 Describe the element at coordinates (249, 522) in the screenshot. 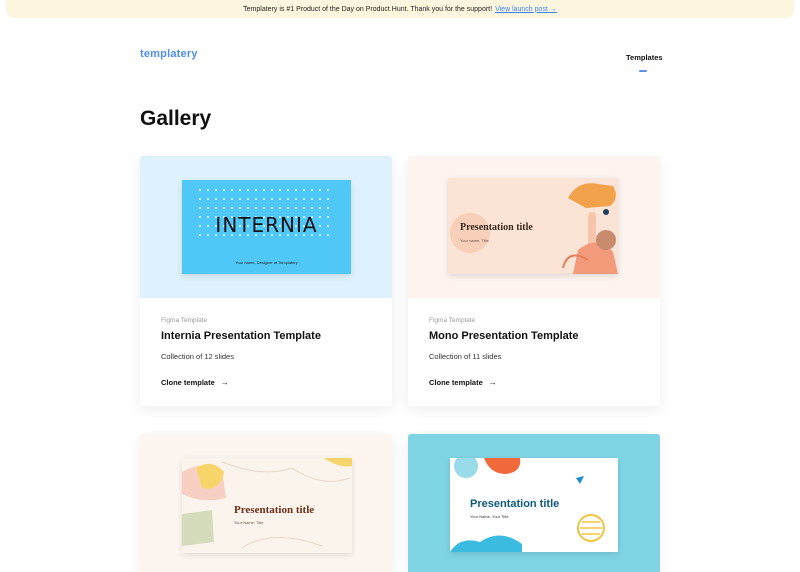

I see `slide-subtitle-3: Your Name, Title` at that location.